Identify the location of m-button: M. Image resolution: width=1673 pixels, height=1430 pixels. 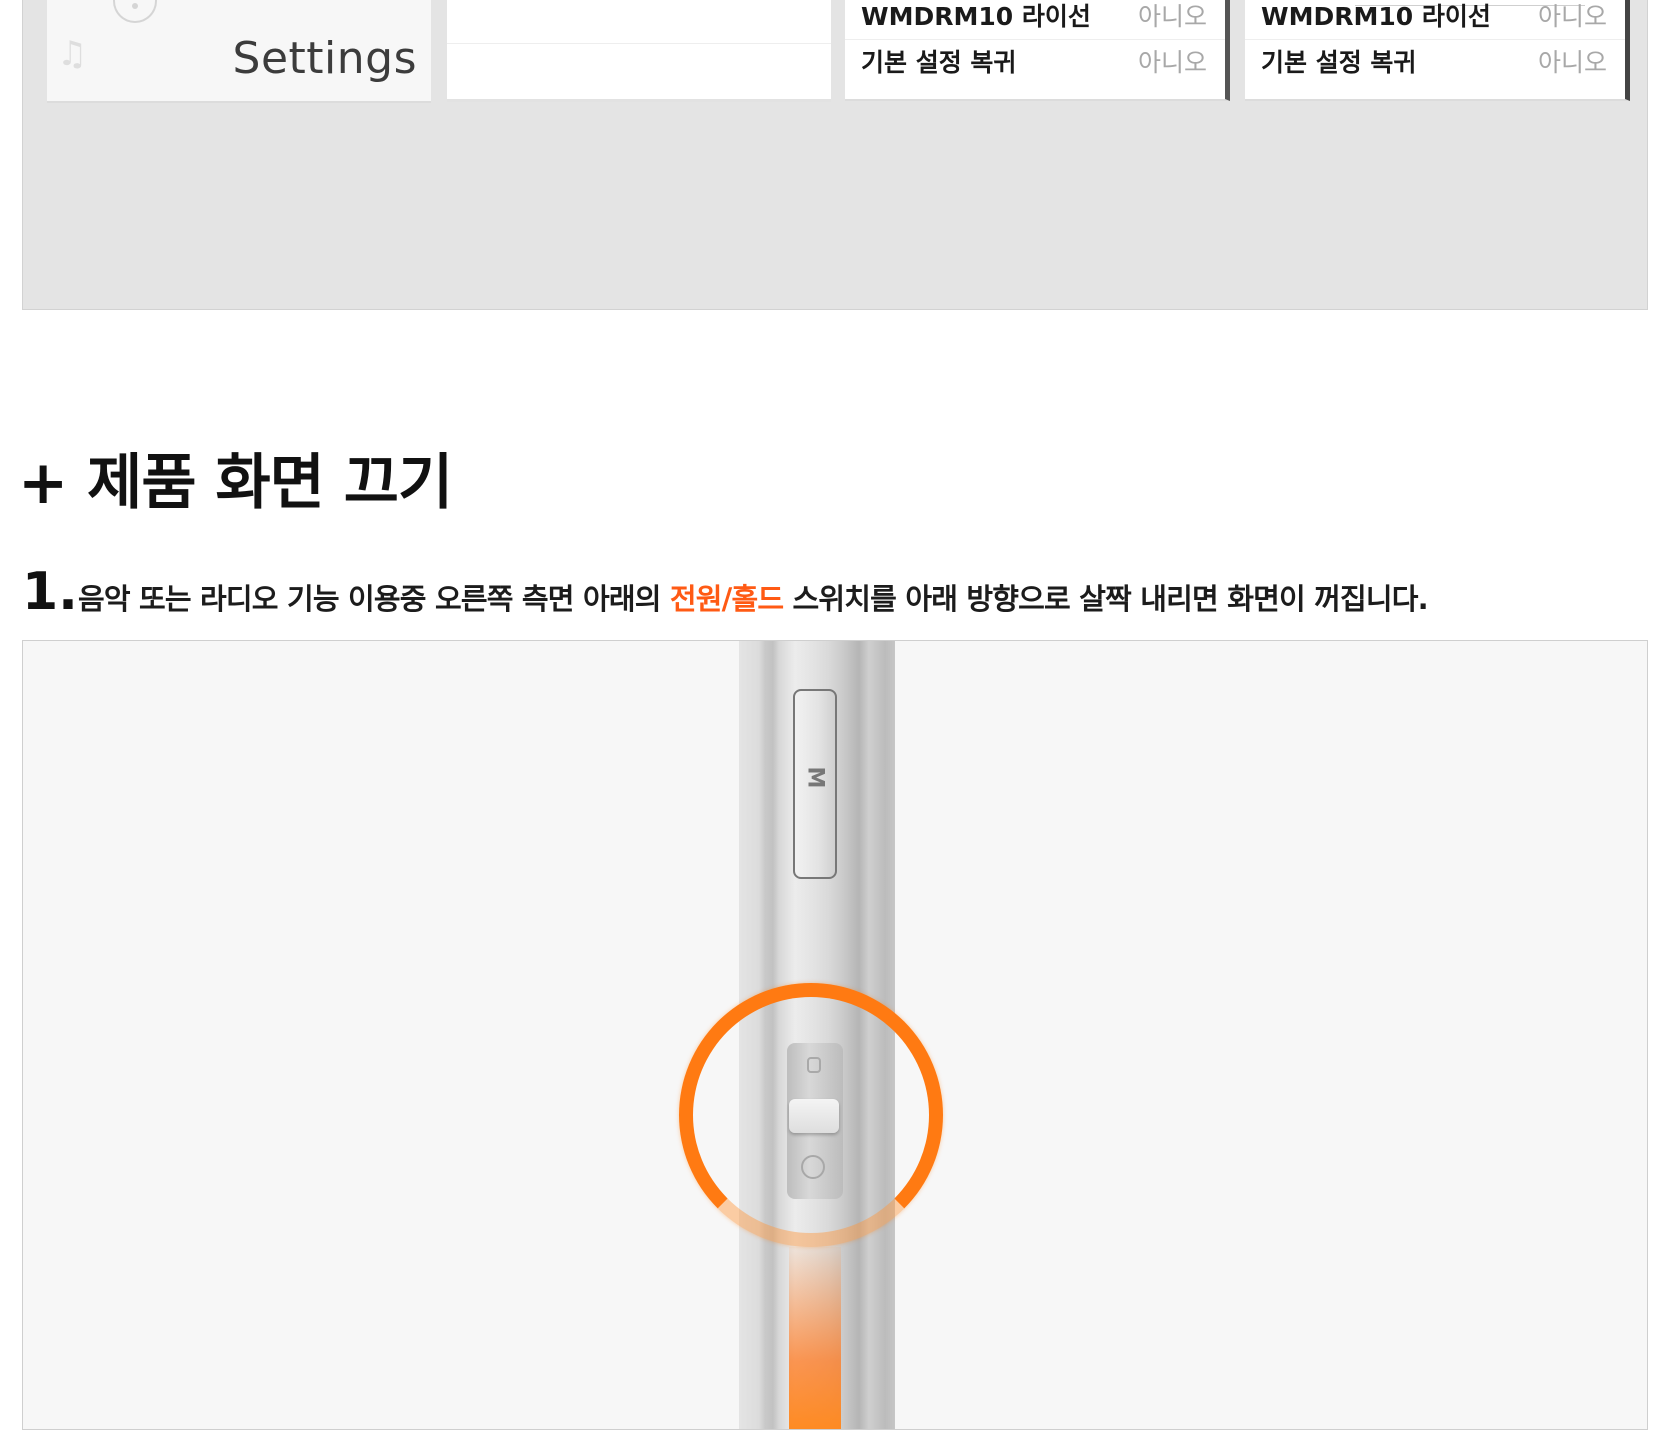
(815, 784).